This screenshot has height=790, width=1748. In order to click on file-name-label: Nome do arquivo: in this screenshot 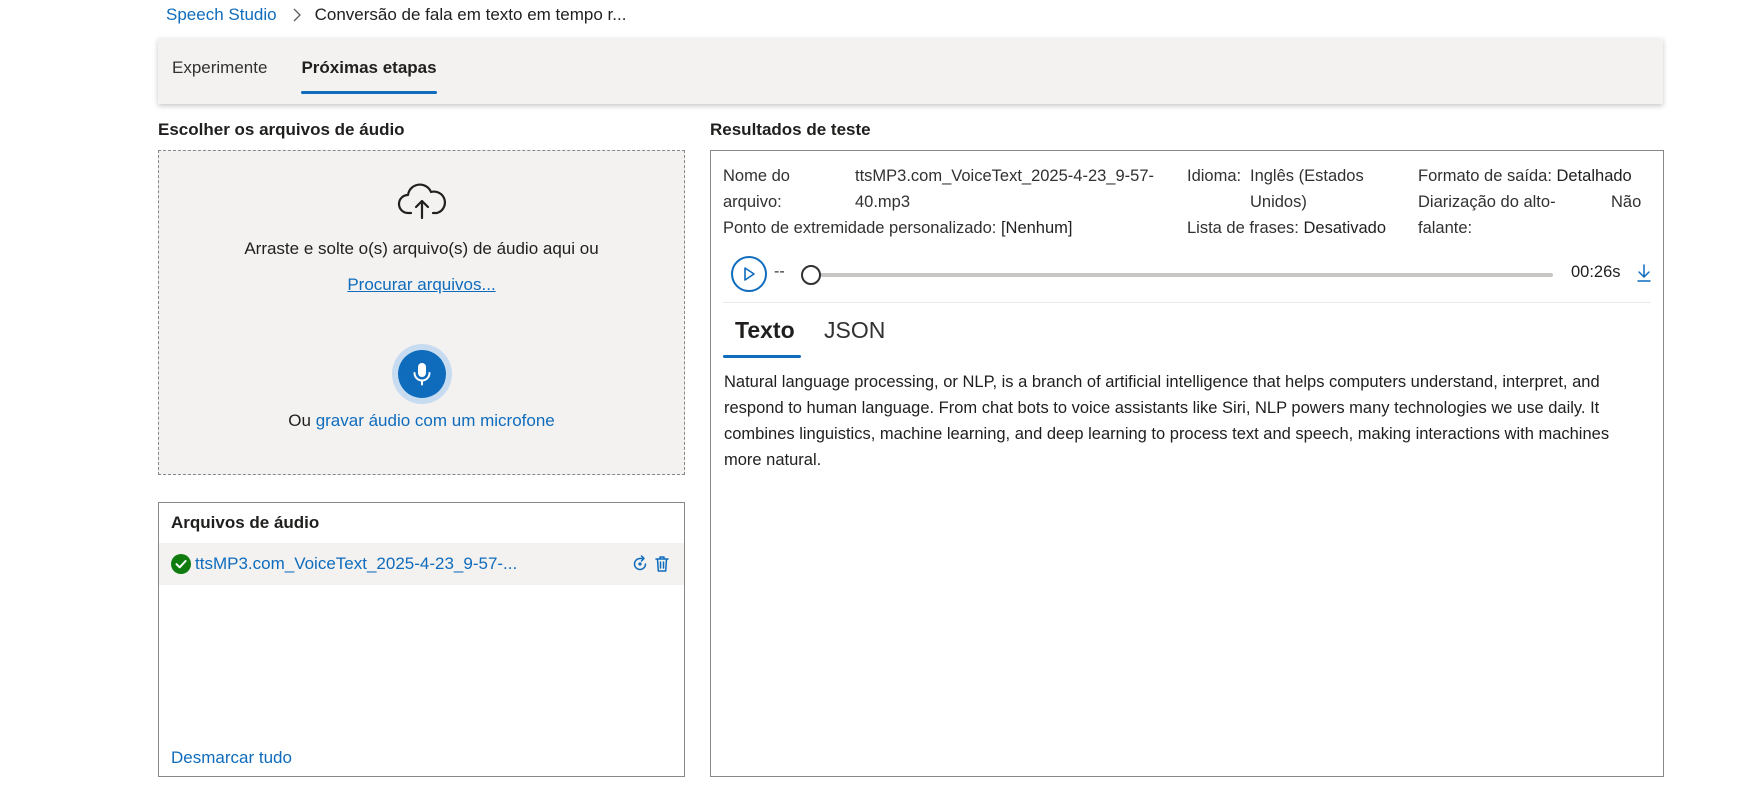, I will do `click(756, 189)`.